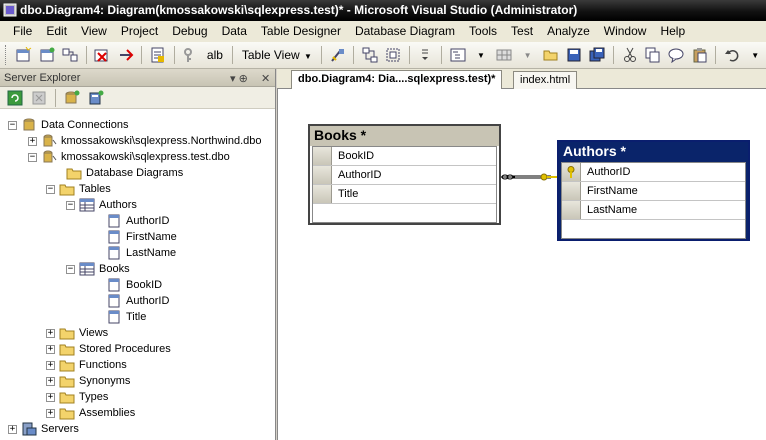  Describe the element at coordinates (124, 173) in the screenshot. I see `tree-node-database-diagrams: Database Diagrams` at that location.